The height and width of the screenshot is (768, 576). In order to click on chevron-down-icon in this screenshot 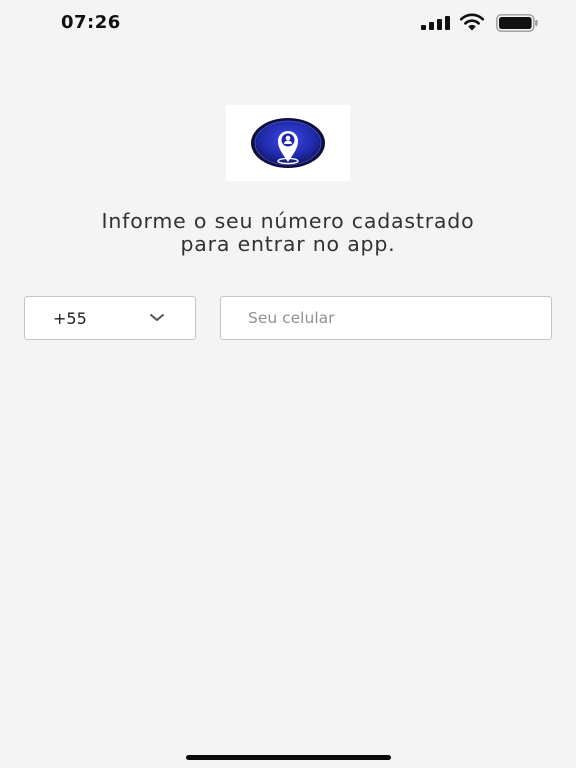, I will do `click(157, 317)`.